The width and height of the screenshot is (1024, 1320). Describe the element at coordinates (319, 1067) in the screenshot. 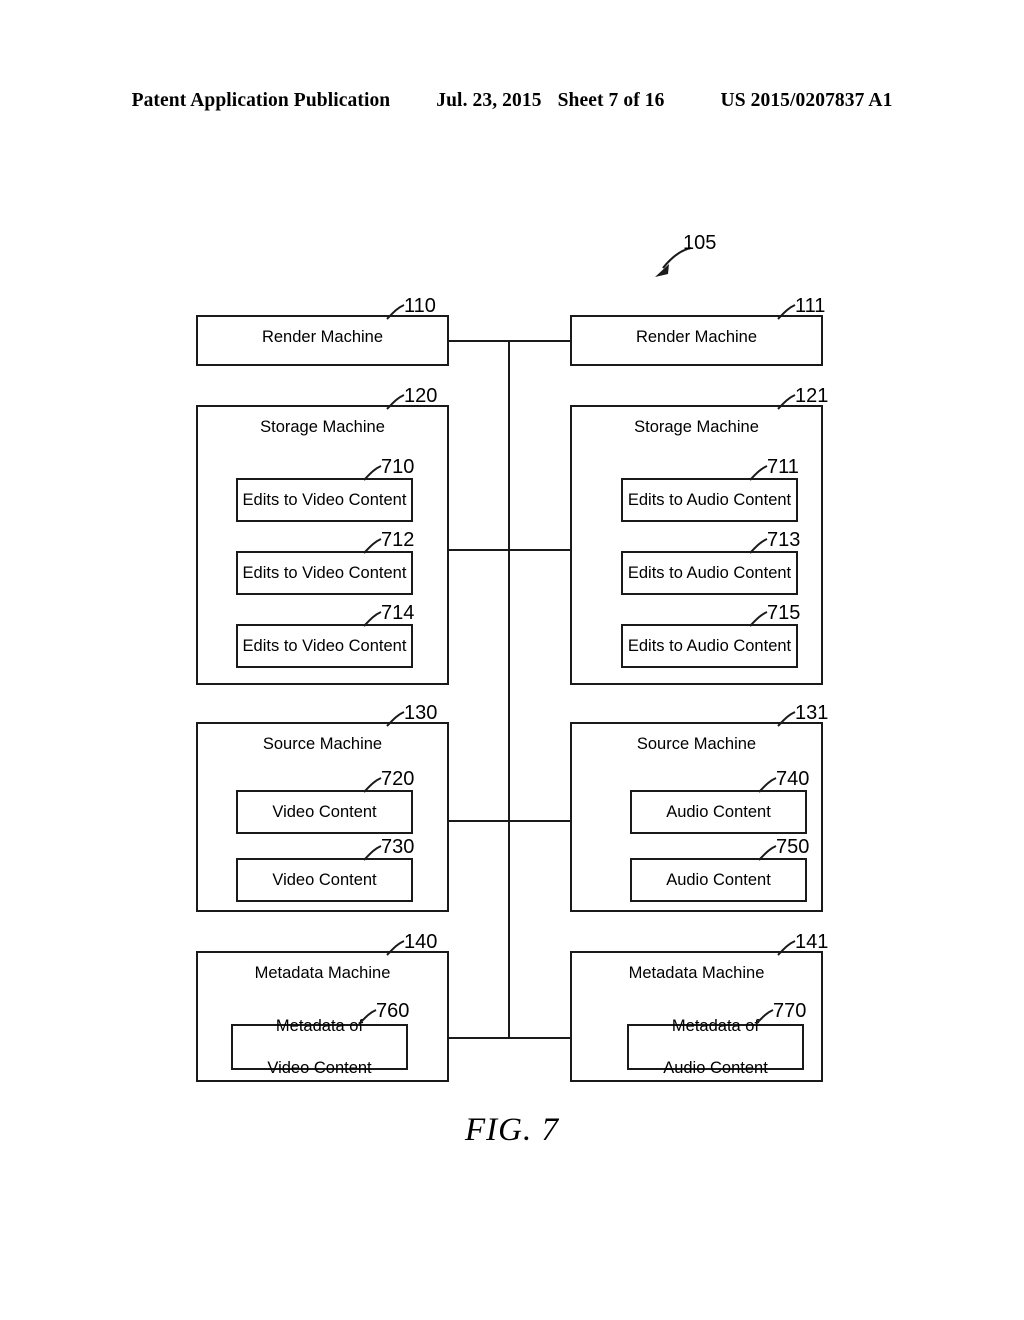

I see `metadata-140-item-760-label-line2: Video Content` at that location.